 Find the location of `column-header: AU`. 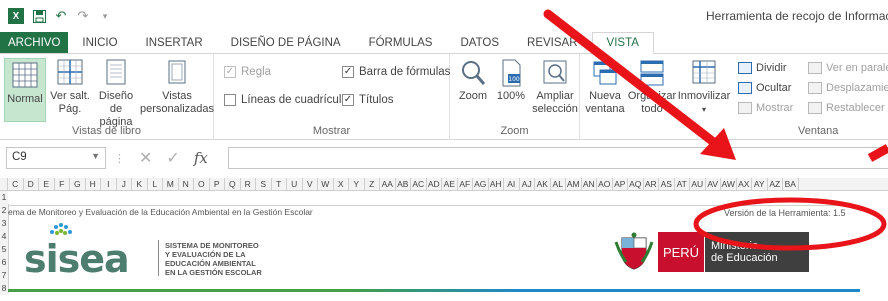

column-header: AU is located at coordinates (698, 184).